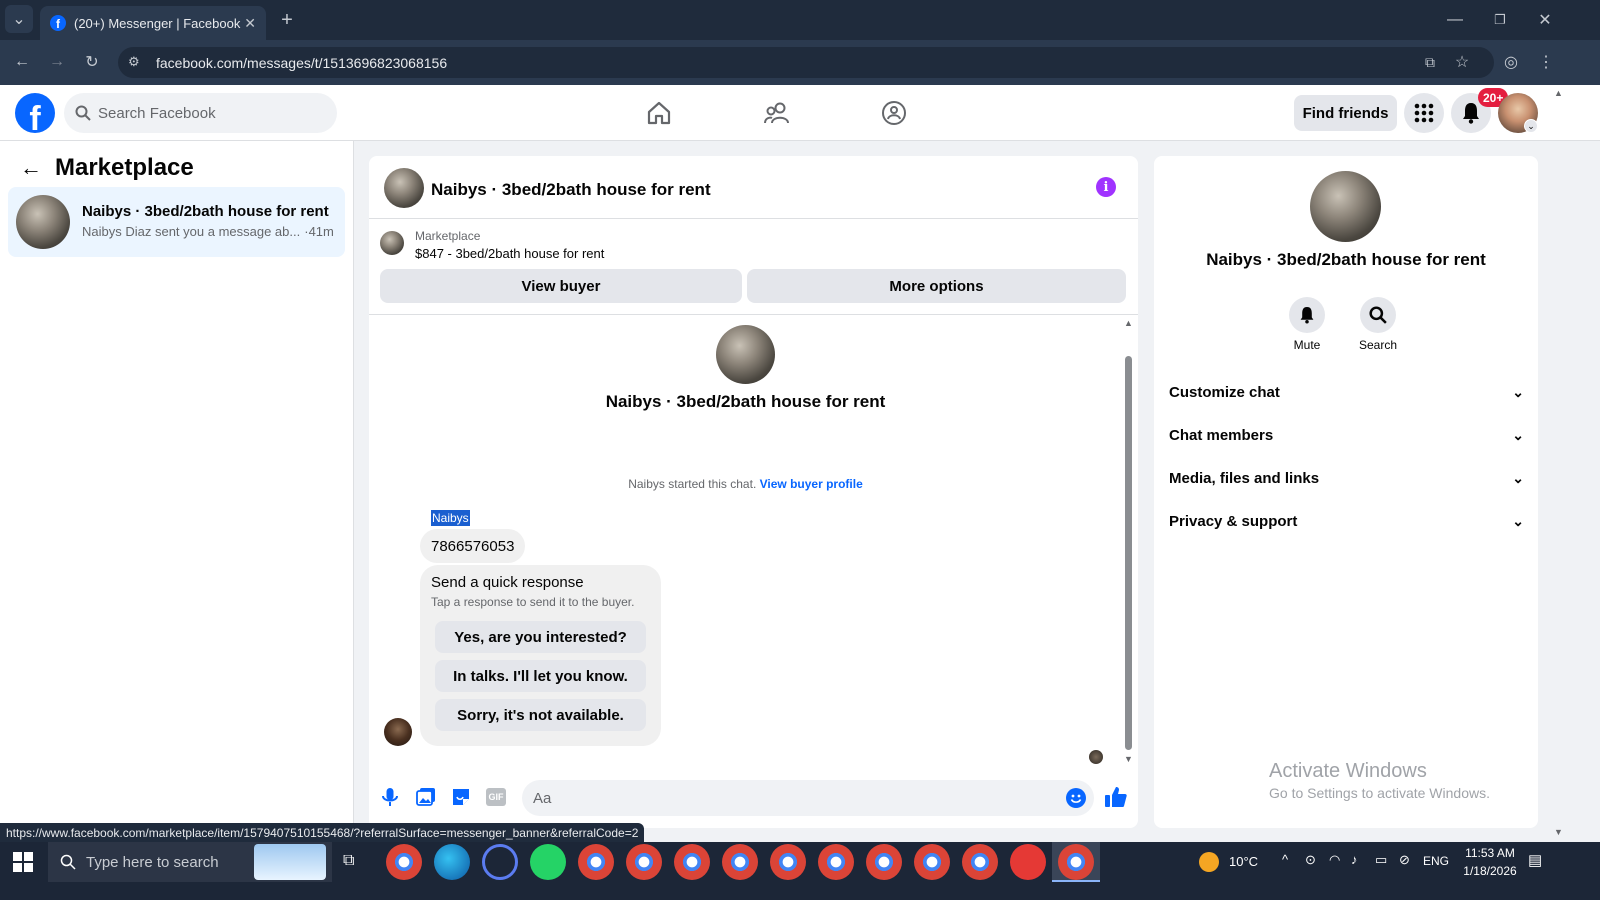 This screenshot has width=1600, height=900. Describe the element at coordinates (496, 797) in the screenshot. I see `gif-icon: GIF` at that location.